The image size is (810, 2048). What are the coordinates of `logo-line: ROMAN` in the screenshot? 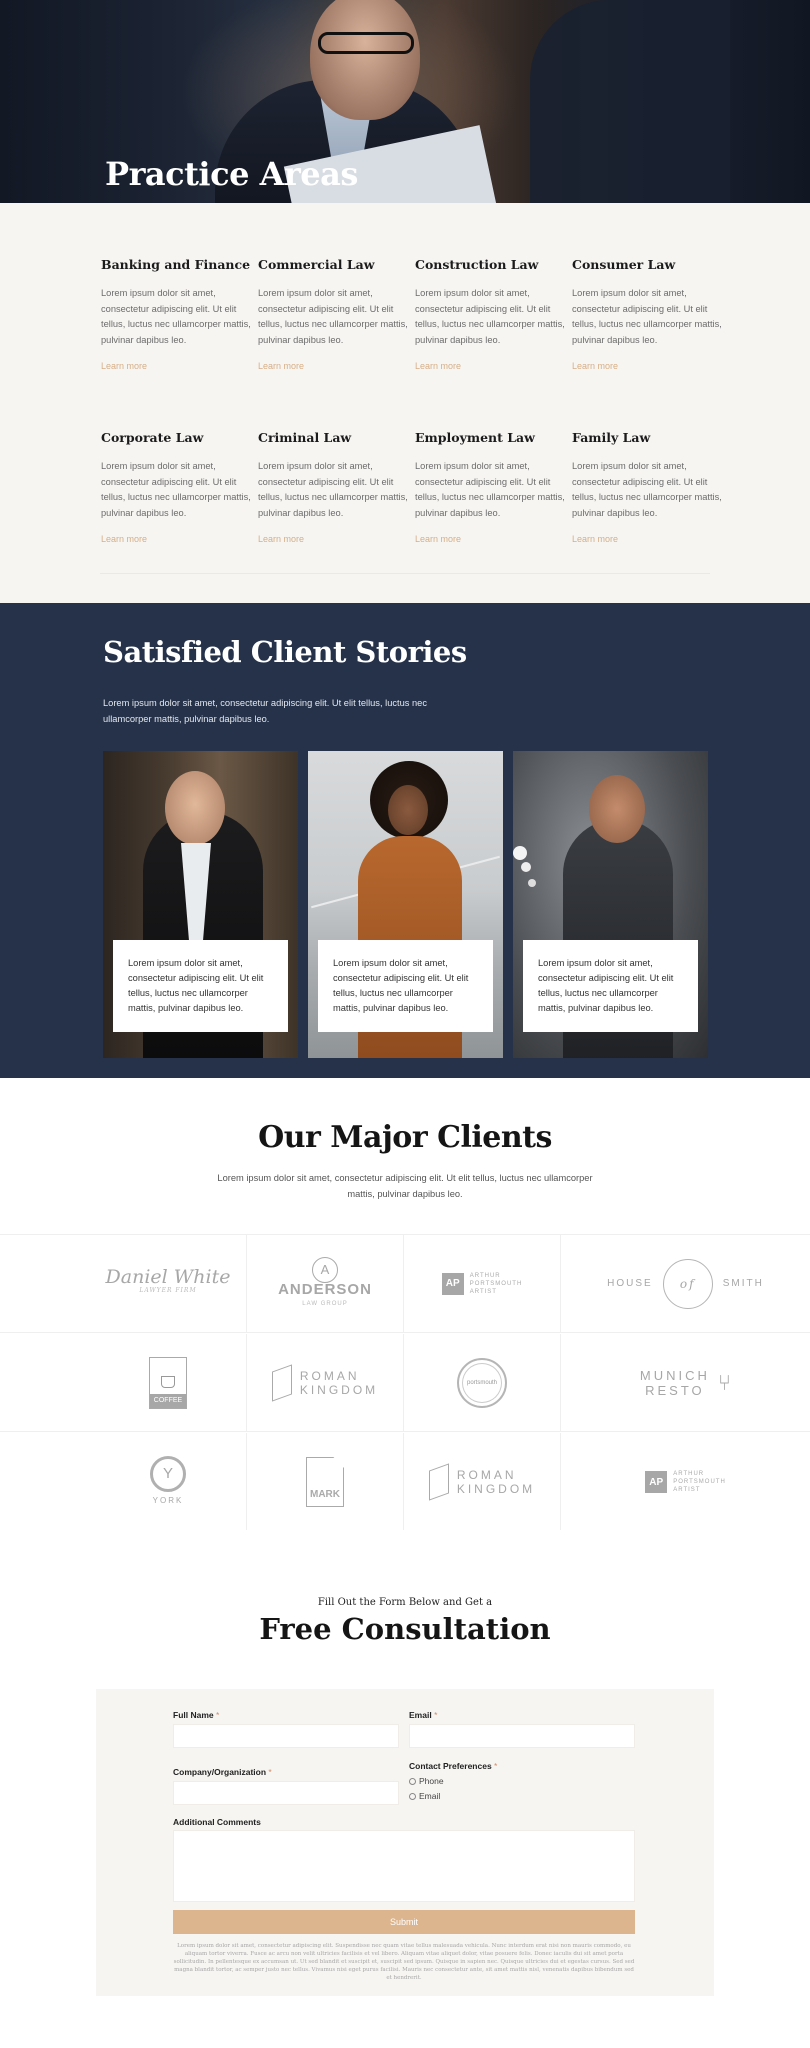 It's located at (486, 1475).